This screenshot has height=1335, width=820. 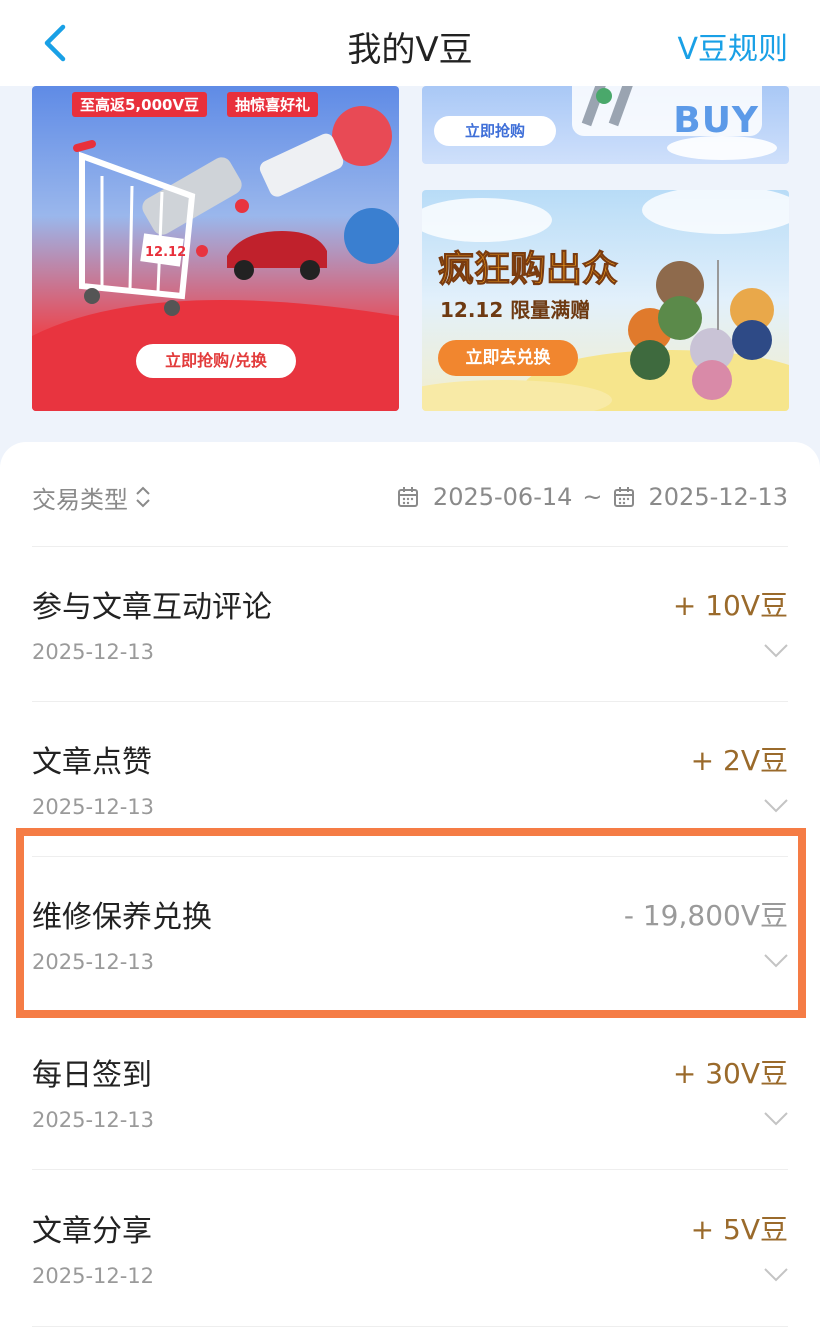 What do you see at coordinates (739, 760) in the screenshot?
I see `transaction-amount: + 2V豆` at bounding box center [739, 760].